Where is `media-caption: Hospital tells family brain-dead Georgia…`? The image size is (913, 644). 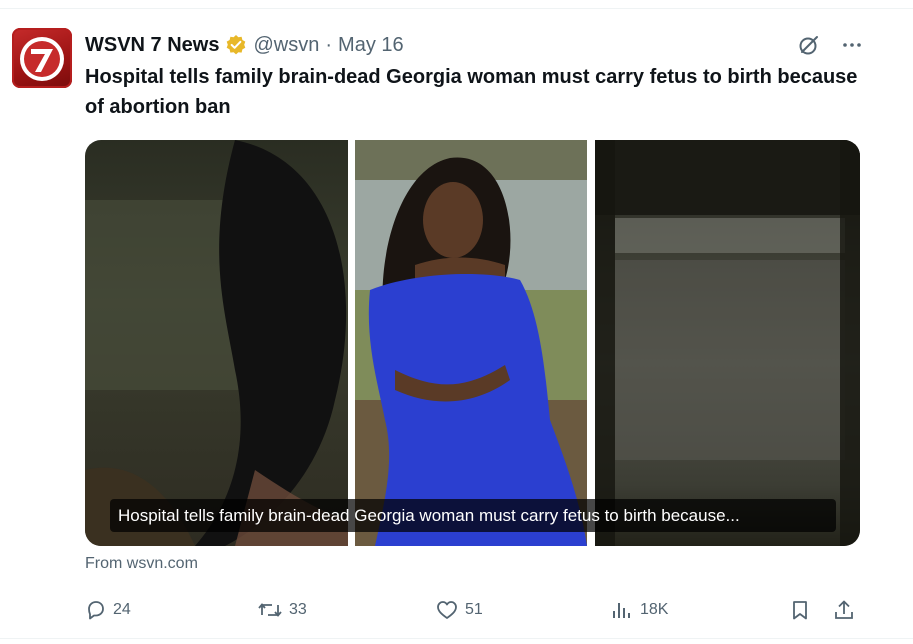 media-caption: Hospital tells family brain-dead Georgia… is located at coordinates (473, 515).